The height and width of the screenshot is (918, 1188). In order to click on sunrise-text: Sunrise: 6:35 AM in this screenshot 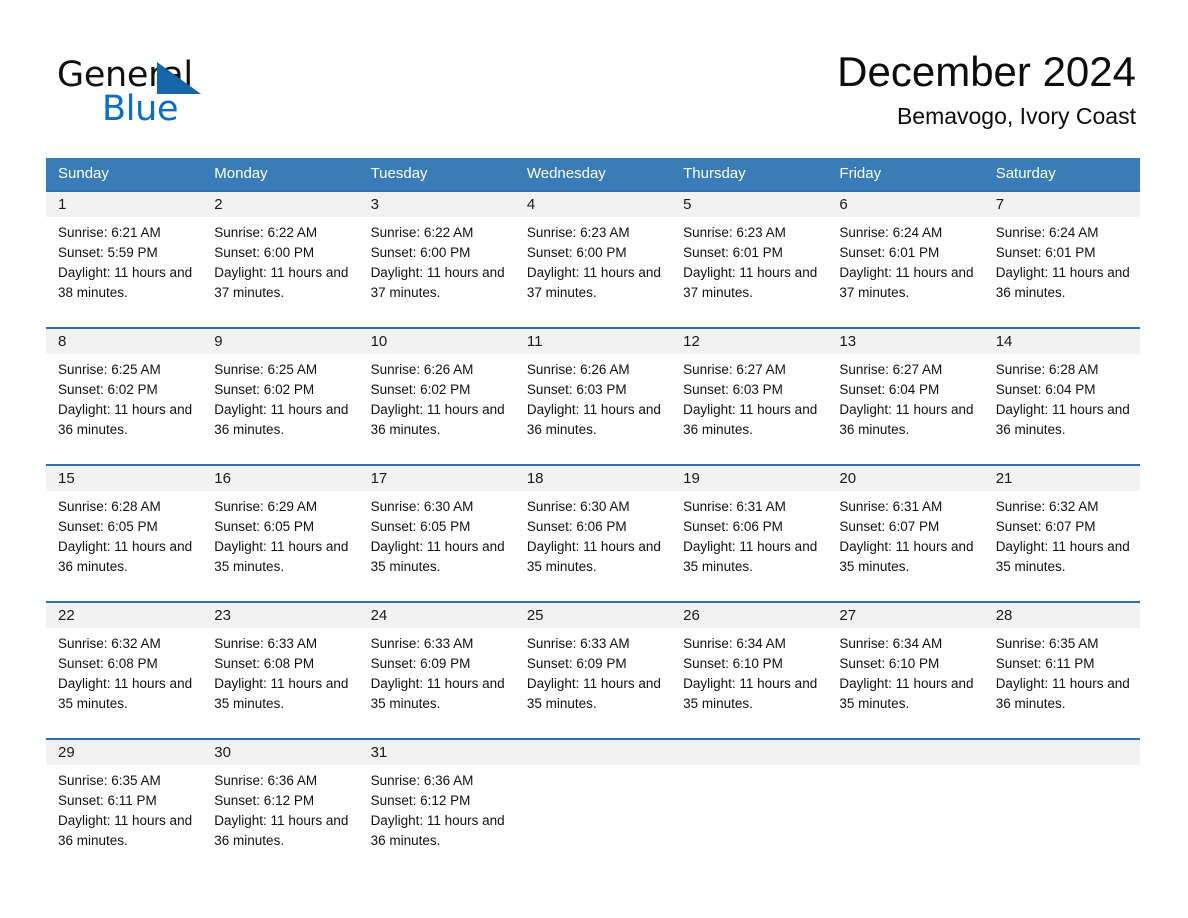, I will do `click(109, 780)`.